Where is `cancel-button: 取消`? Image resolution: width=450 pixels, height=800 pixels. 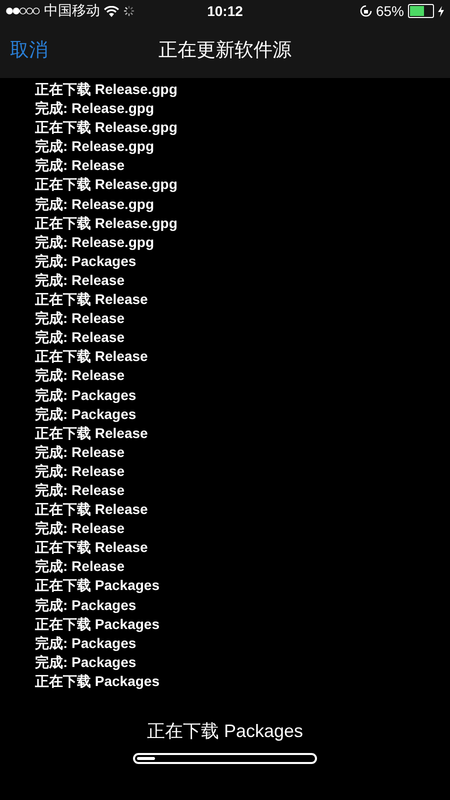 cancel-button: 取消 is located at coordinates (29, 50).